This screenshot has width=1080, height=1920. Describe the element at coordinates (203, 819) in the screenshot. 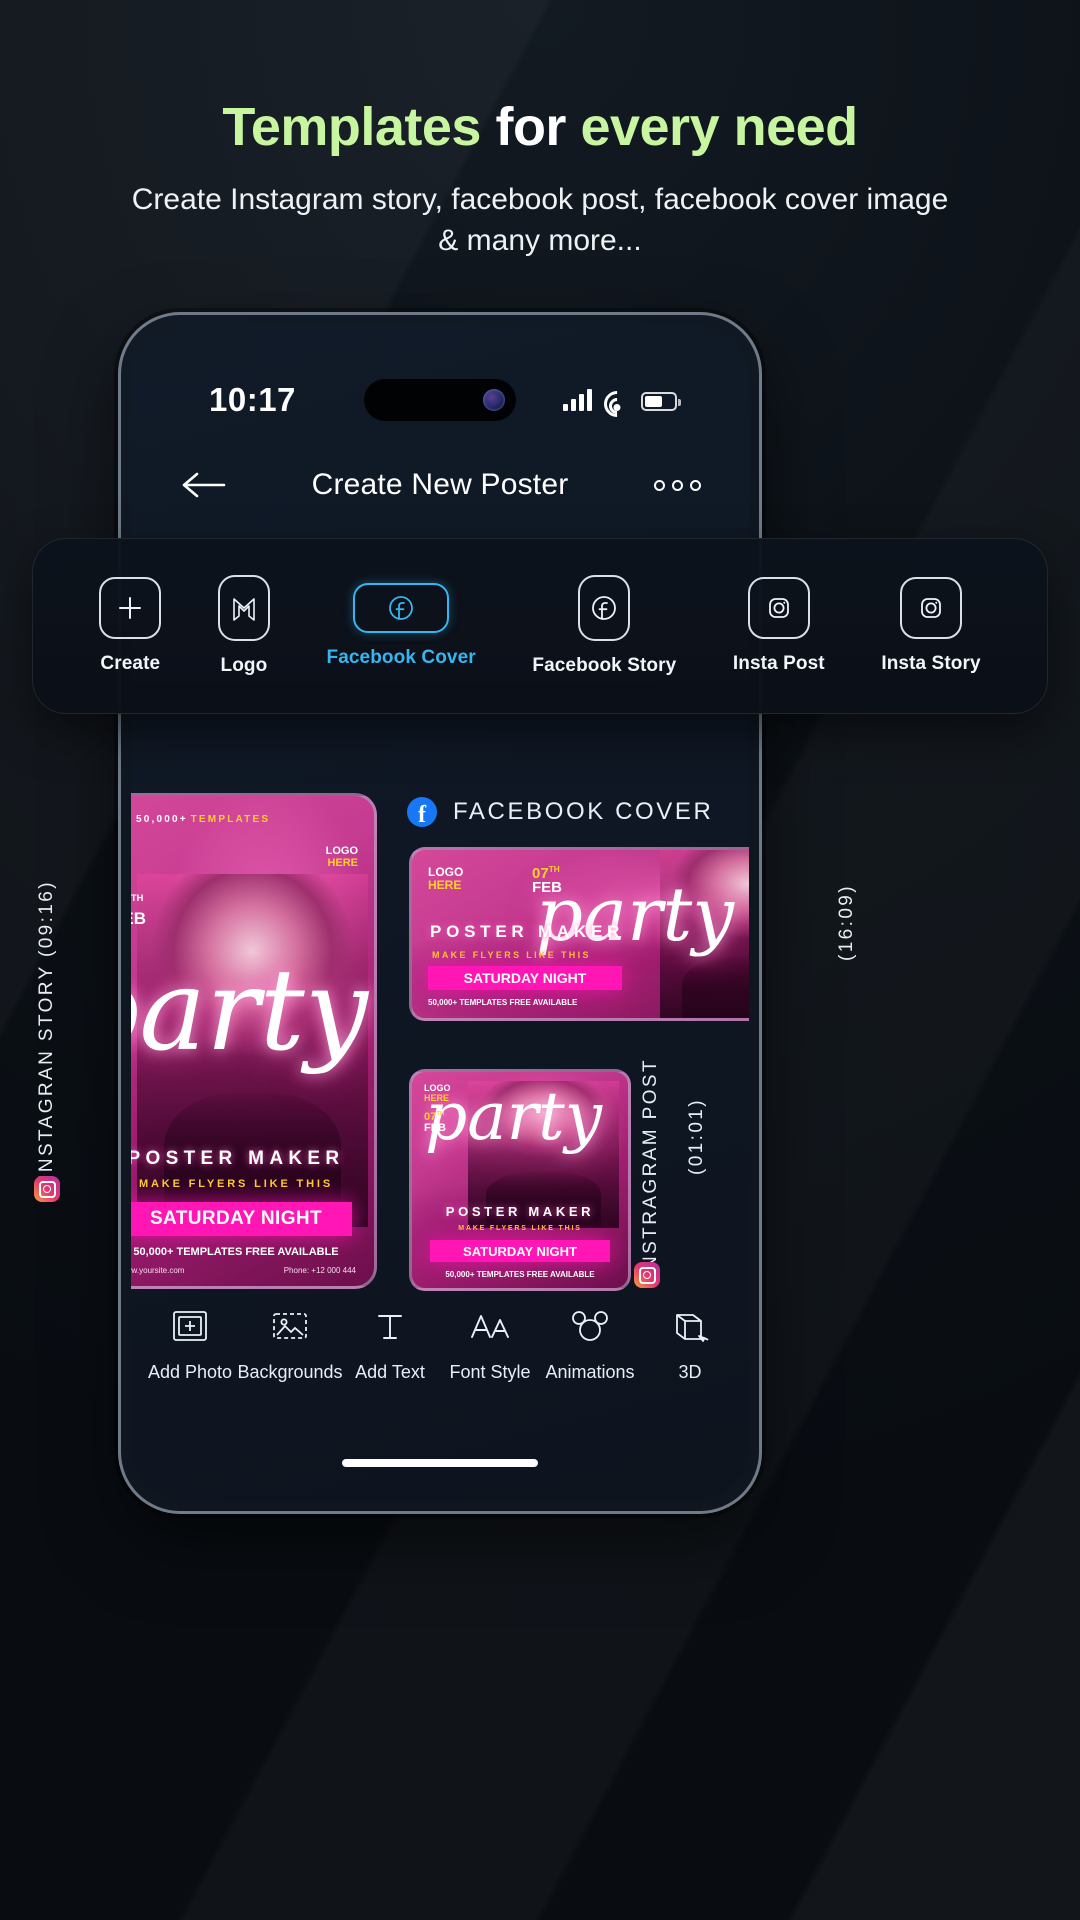

I see `poster-top-line: 50,000+ TEMPLATES` at that location.